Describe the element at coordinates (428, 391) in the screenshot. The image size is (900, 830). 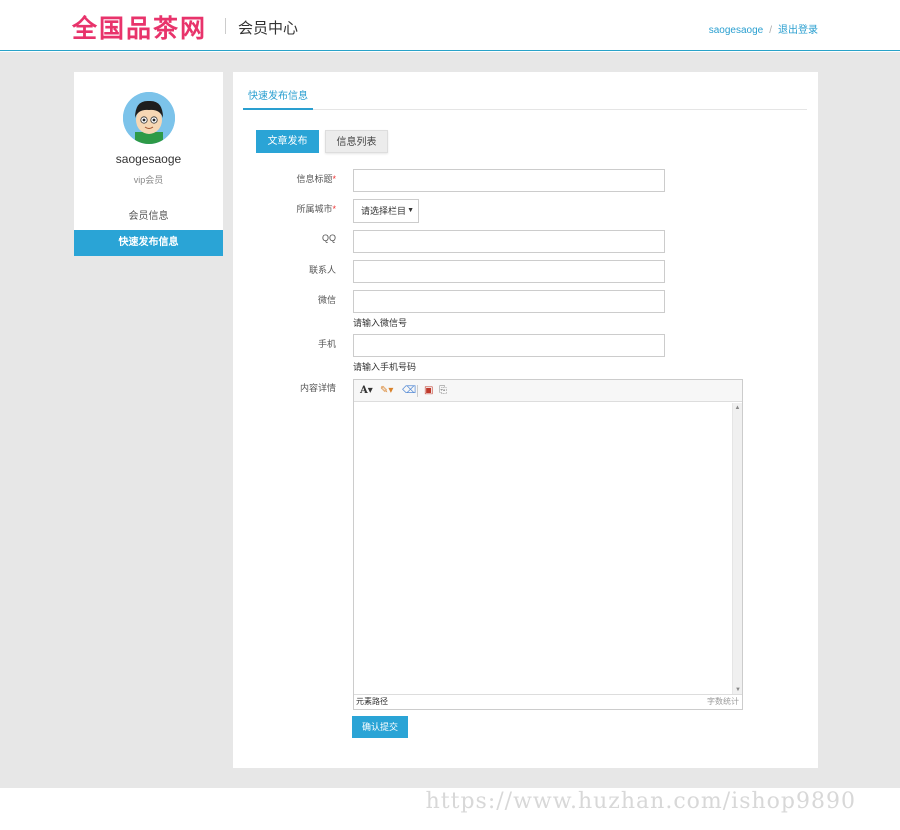
I see `image-icon: ▣` at that location.